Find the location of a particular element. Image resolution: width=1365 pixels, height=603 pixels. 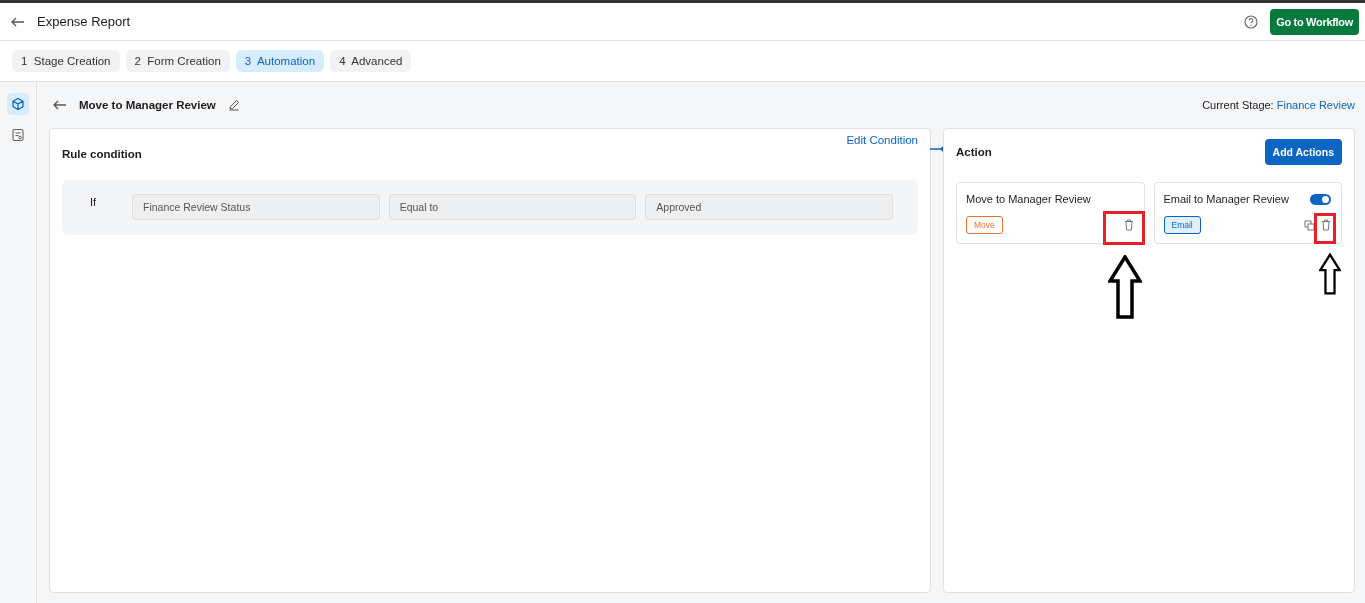

cube-icon is located at coordinates (18, 104).